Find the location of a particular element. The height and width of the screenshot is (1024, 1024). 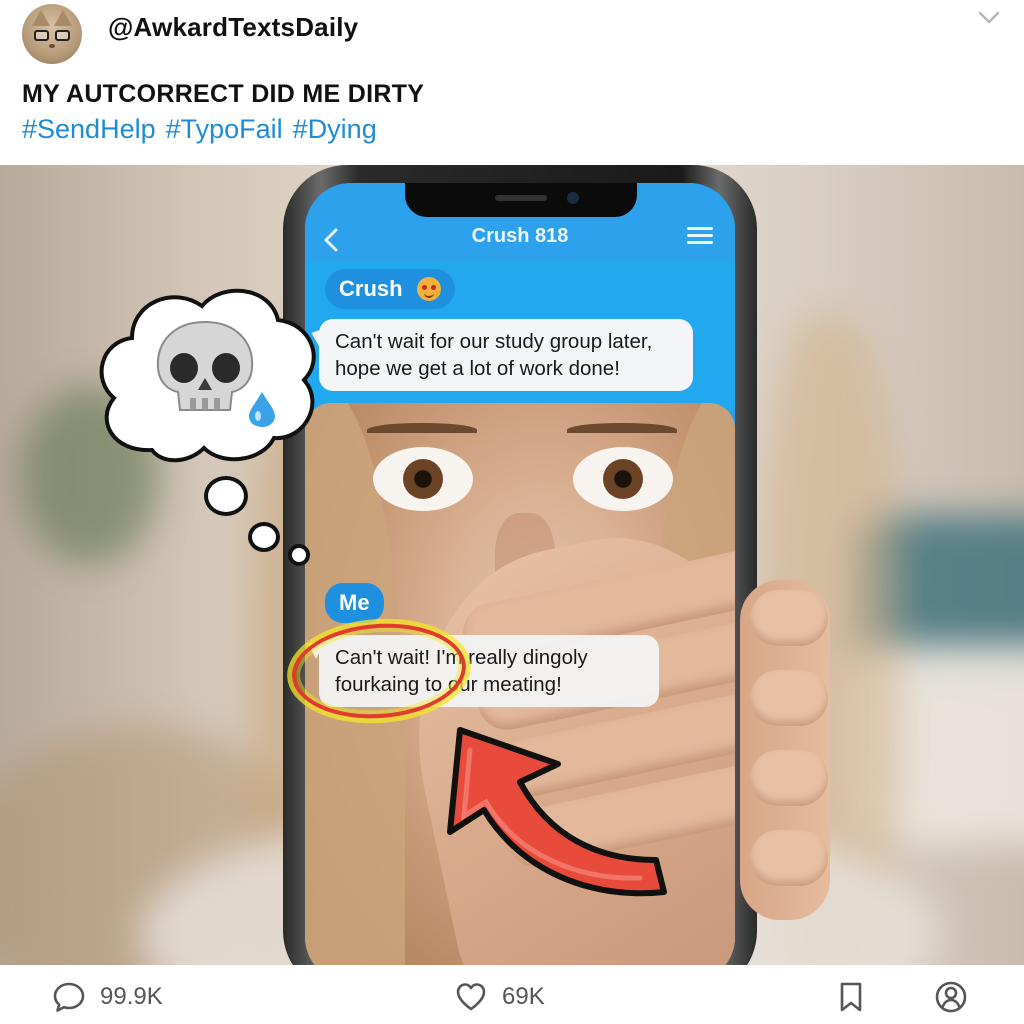

hashtag-link: #Dying is located at coordinates (335, 129).